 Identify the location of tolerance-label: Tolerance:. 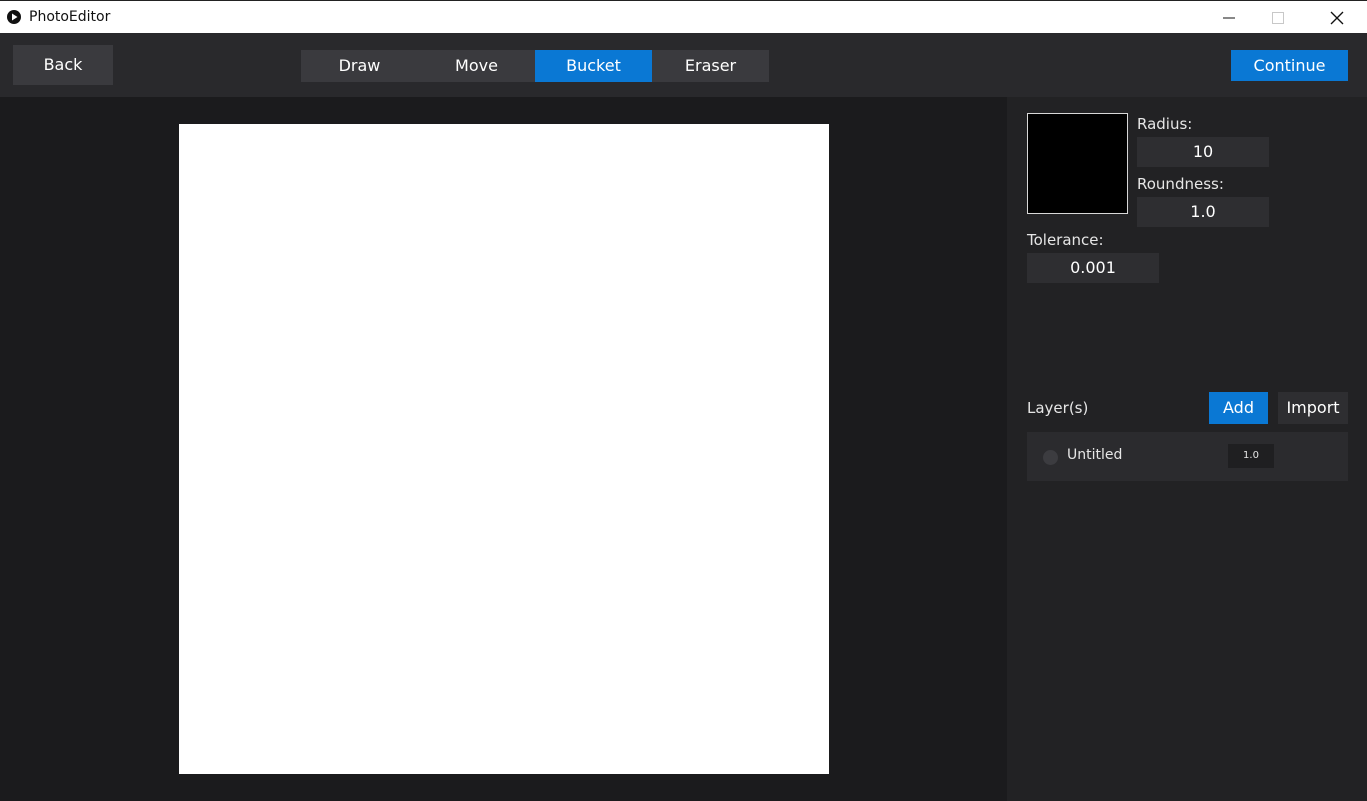
(1065, 240).